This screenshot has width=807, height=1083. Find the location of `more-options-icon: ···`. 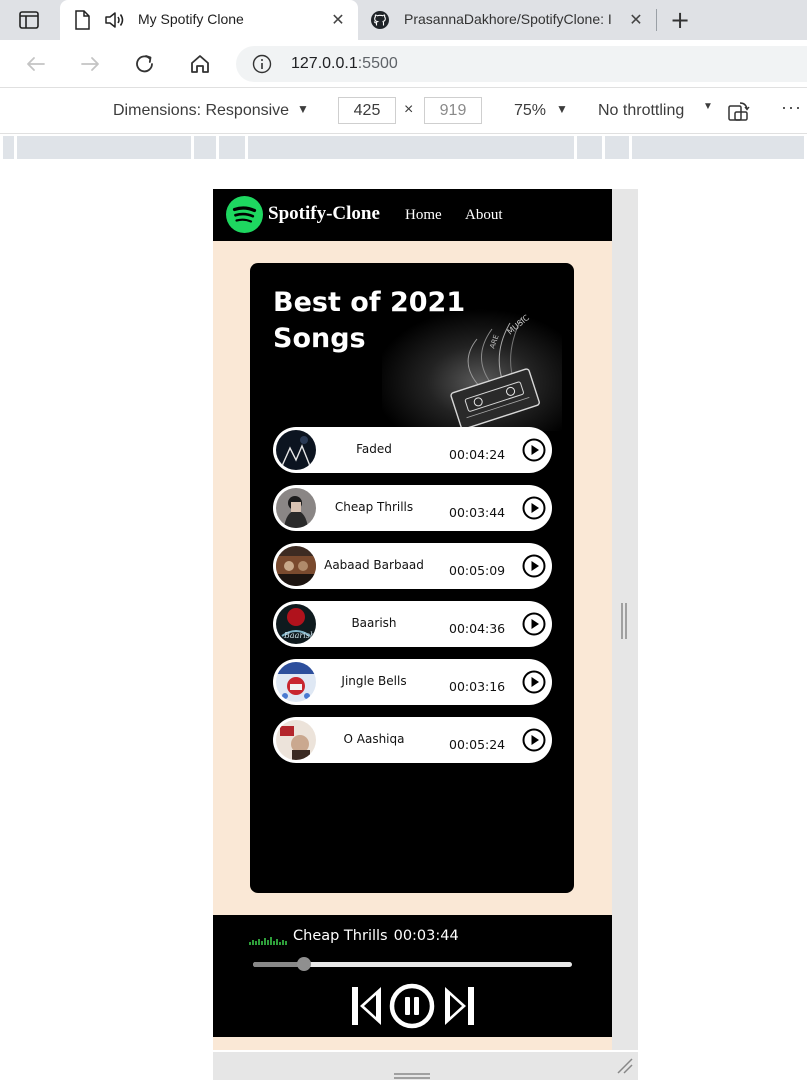

more-options-icon: ··· is located at coordinates (791, 107).